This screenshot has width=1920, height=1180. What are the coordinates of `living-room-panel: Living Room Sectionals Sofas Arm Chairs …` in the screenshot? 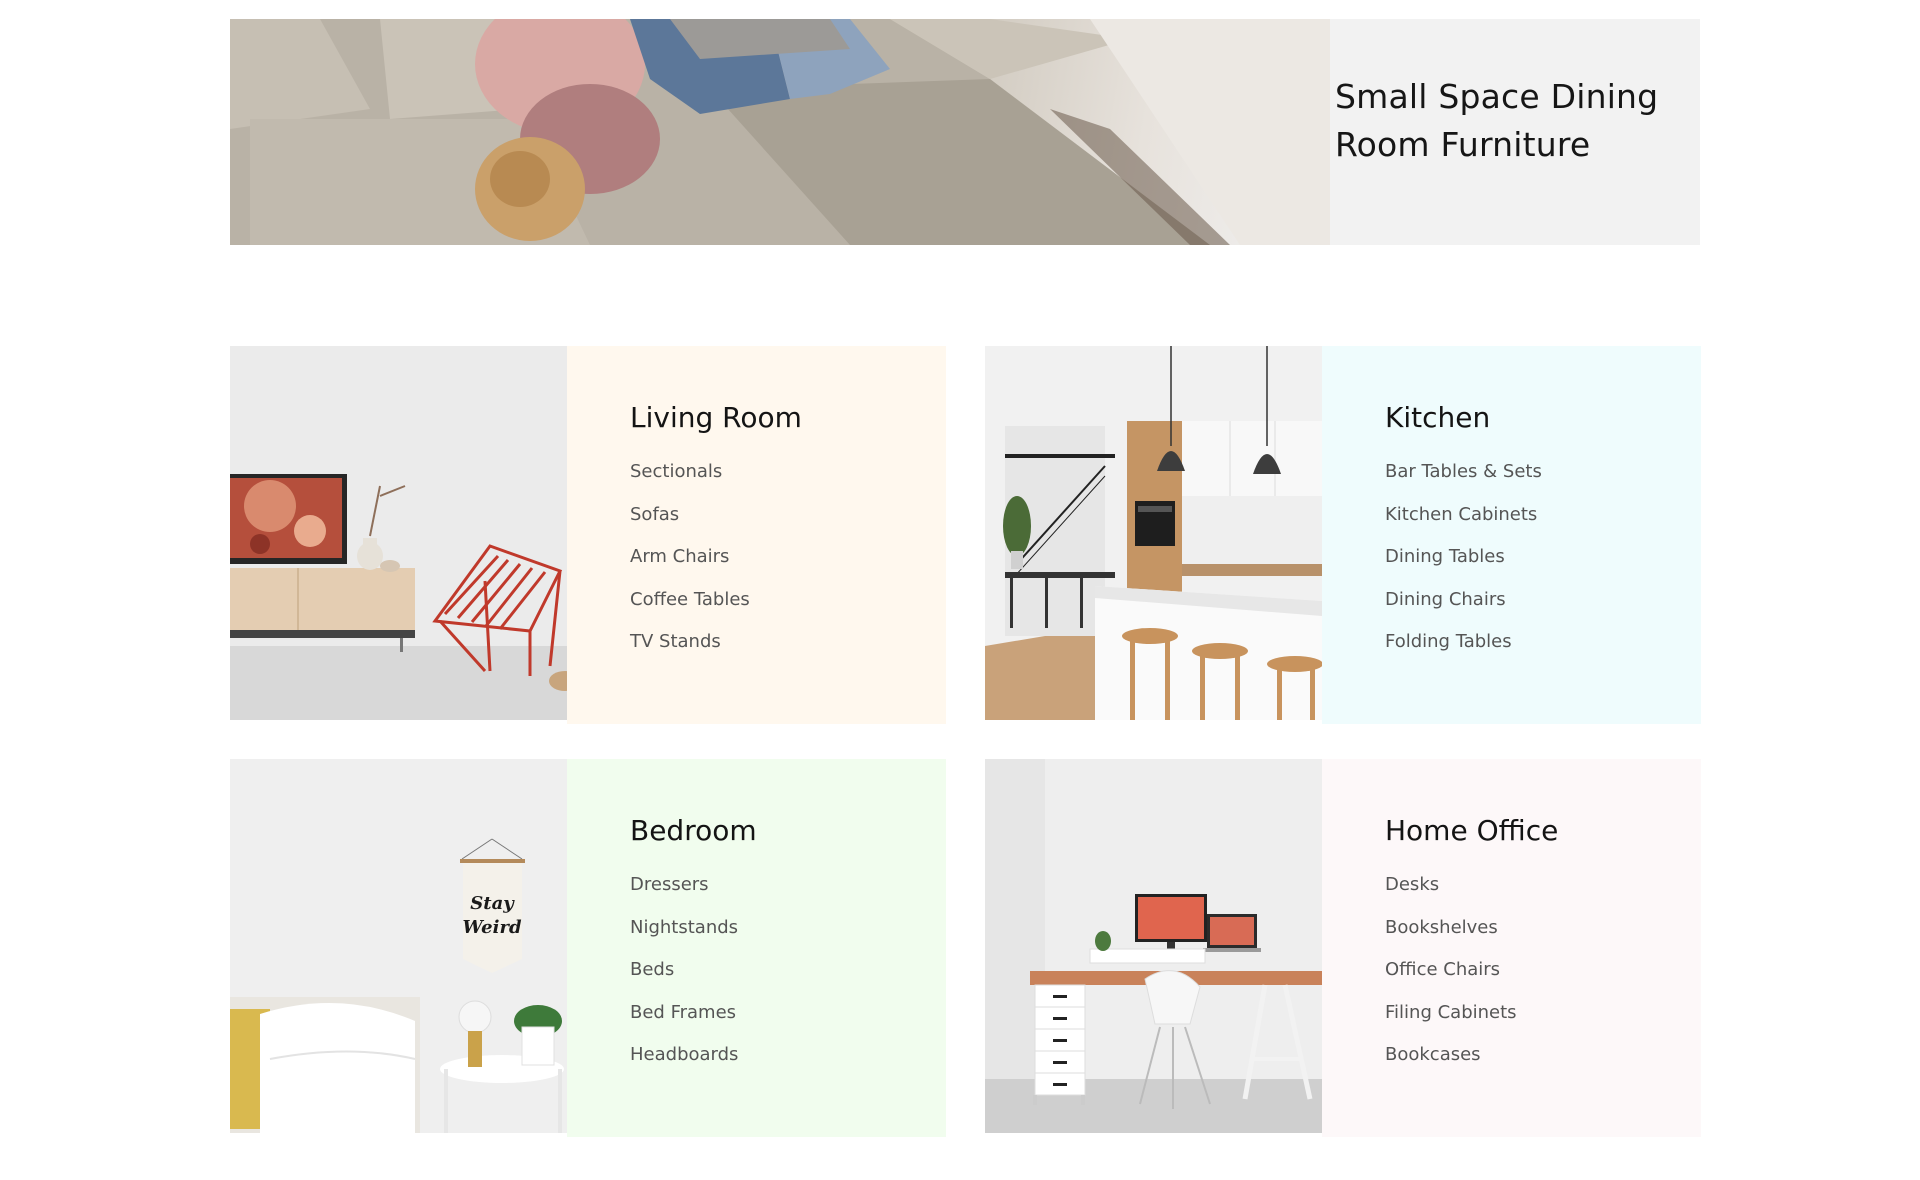 It's located at (756, 535).